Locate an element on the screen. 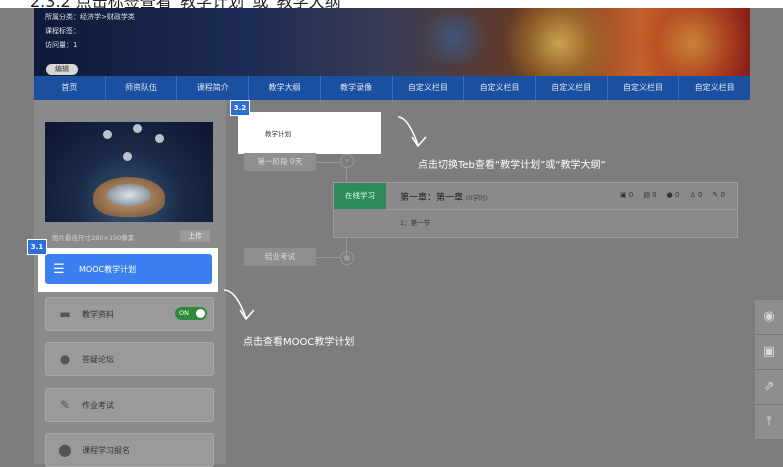 The width and height of the screenshot is (783, 467). chapter-stats: ▣ 0 ▤ 0 ● 0 ♙ 0 ✎ 0 is located at coordinates (672, 195).